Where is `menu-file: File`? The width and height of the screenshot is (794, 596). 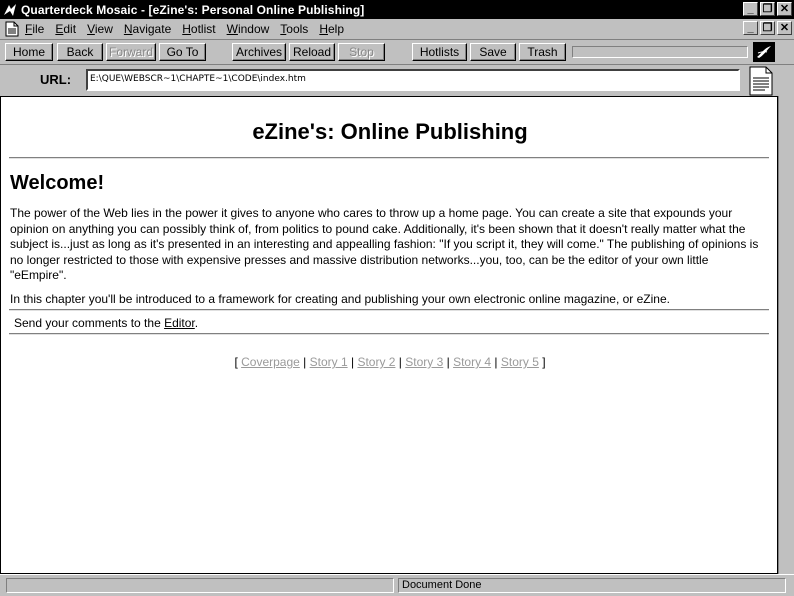
menu-file: File is located at coordinates (34, 29).